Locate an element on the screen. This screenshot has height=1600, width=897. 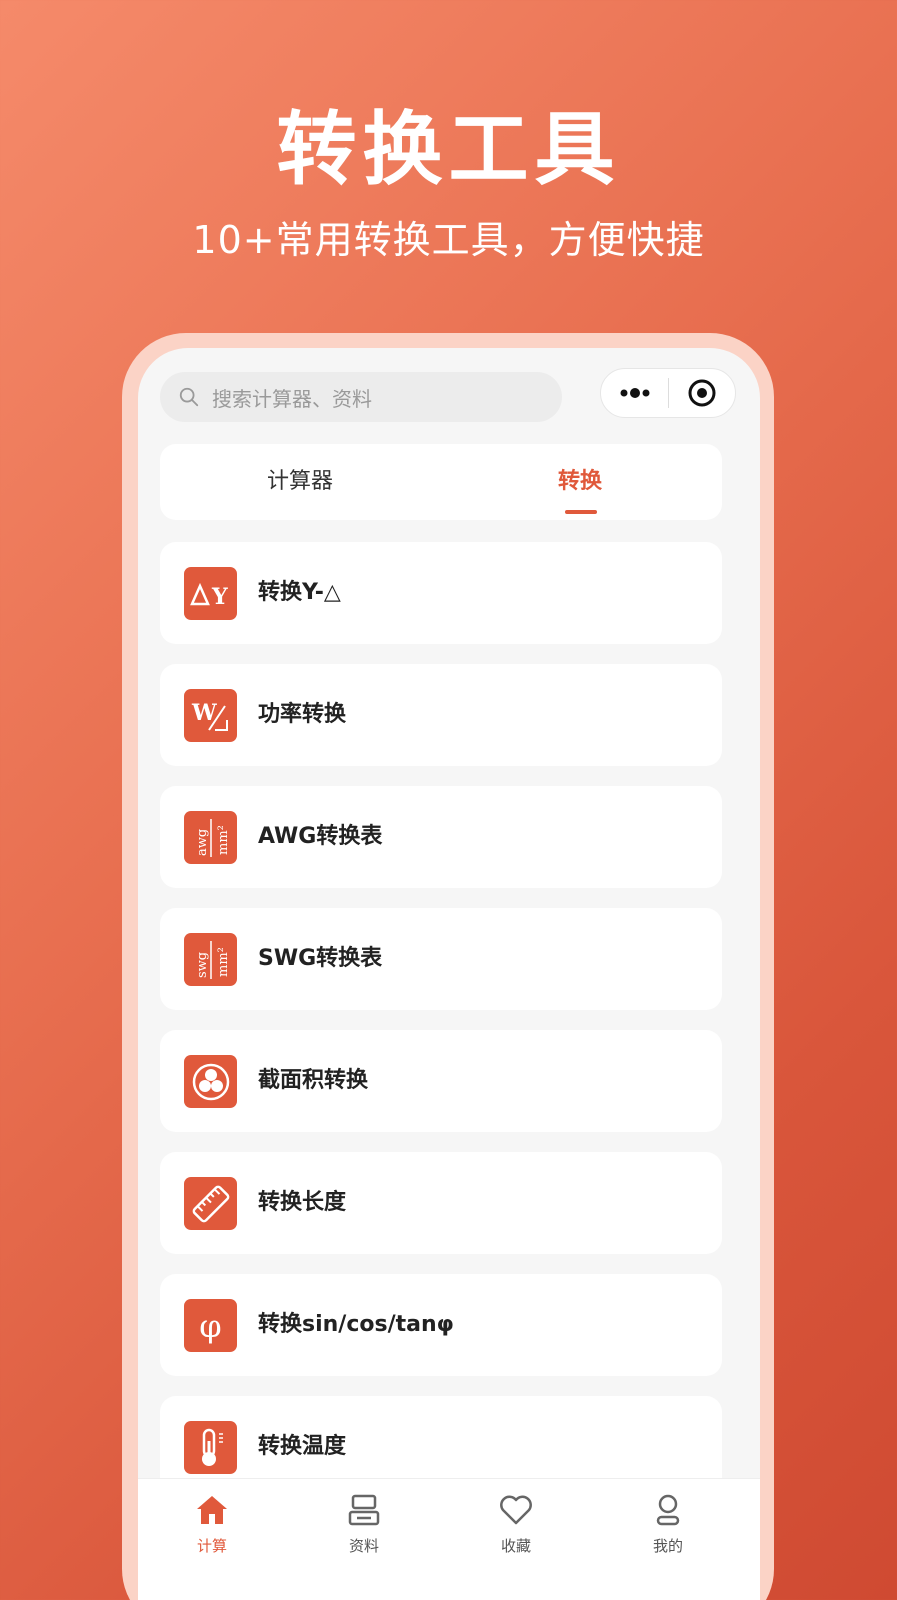
ruler-icon is located at coordinates (210, 1203).